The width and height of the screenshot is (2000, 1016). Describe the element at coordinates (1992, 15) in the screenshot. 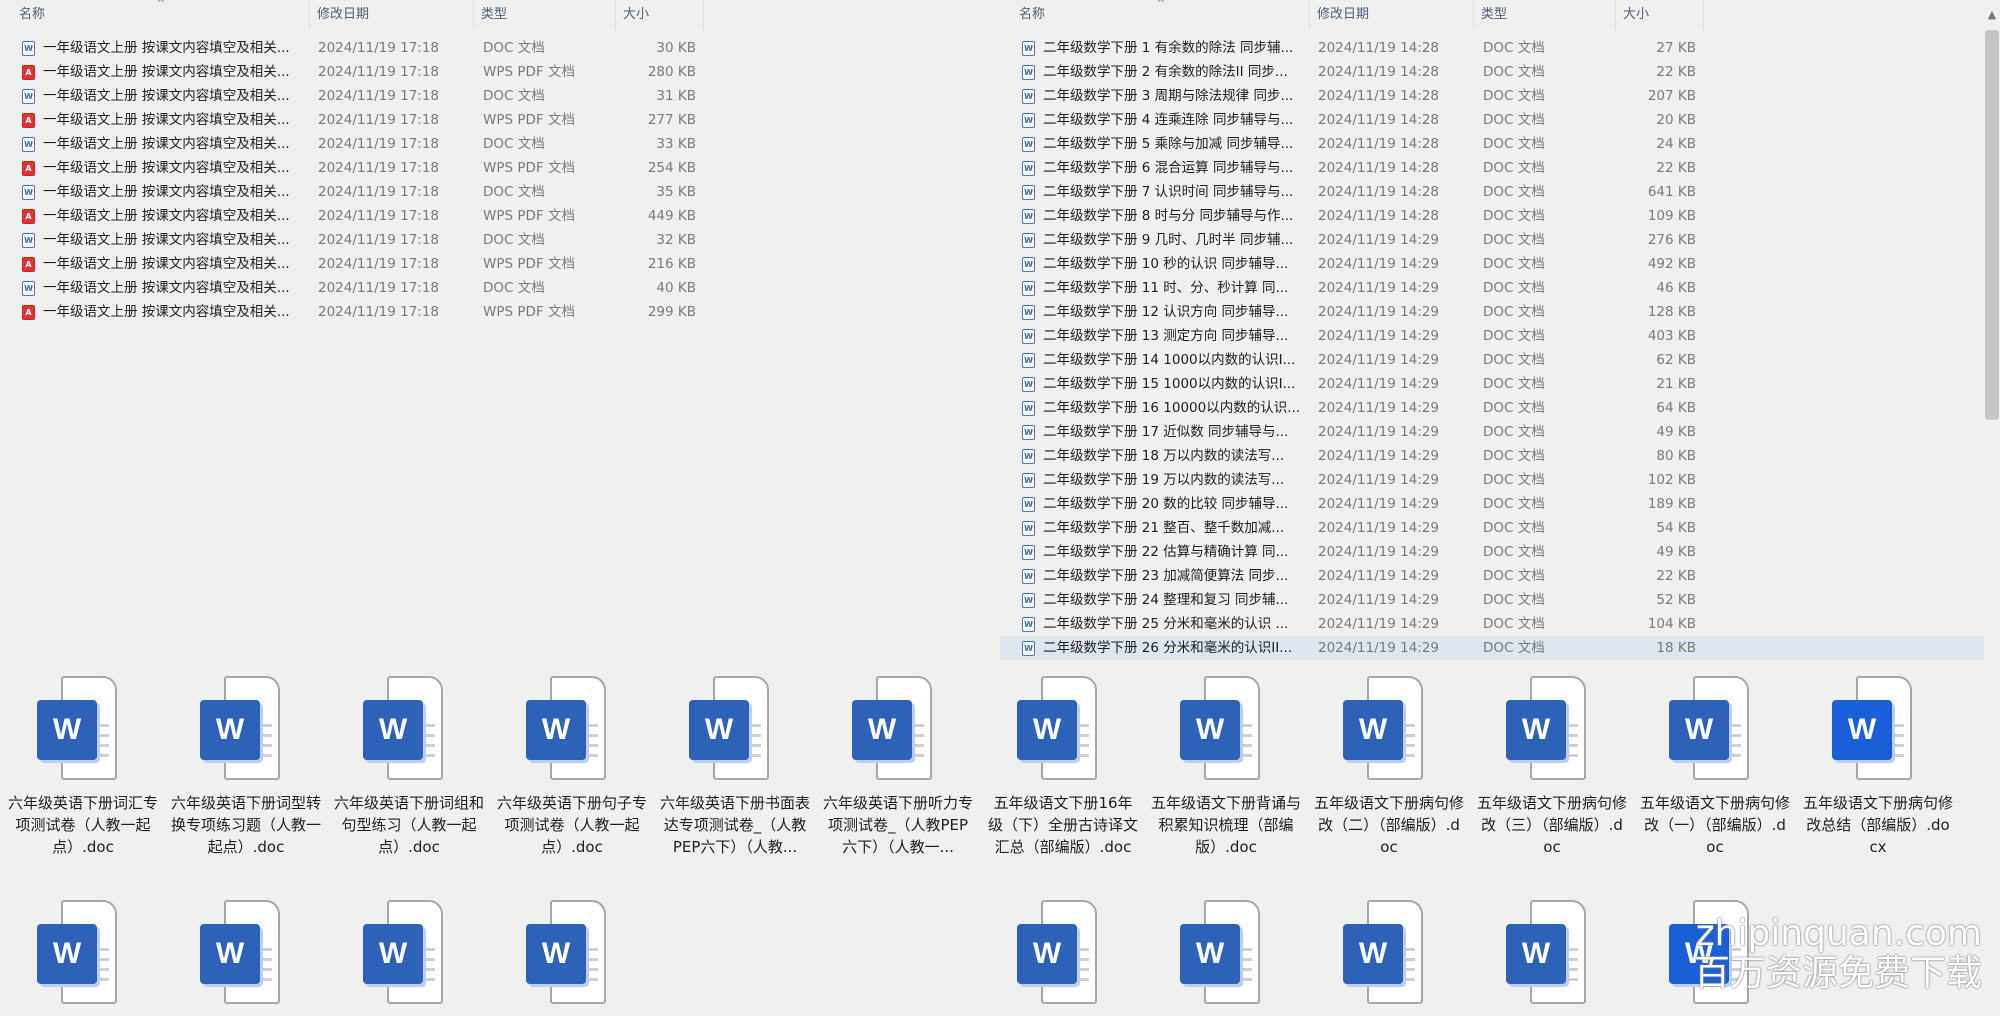

I see `scroll-up-icon: ▲` at that location.